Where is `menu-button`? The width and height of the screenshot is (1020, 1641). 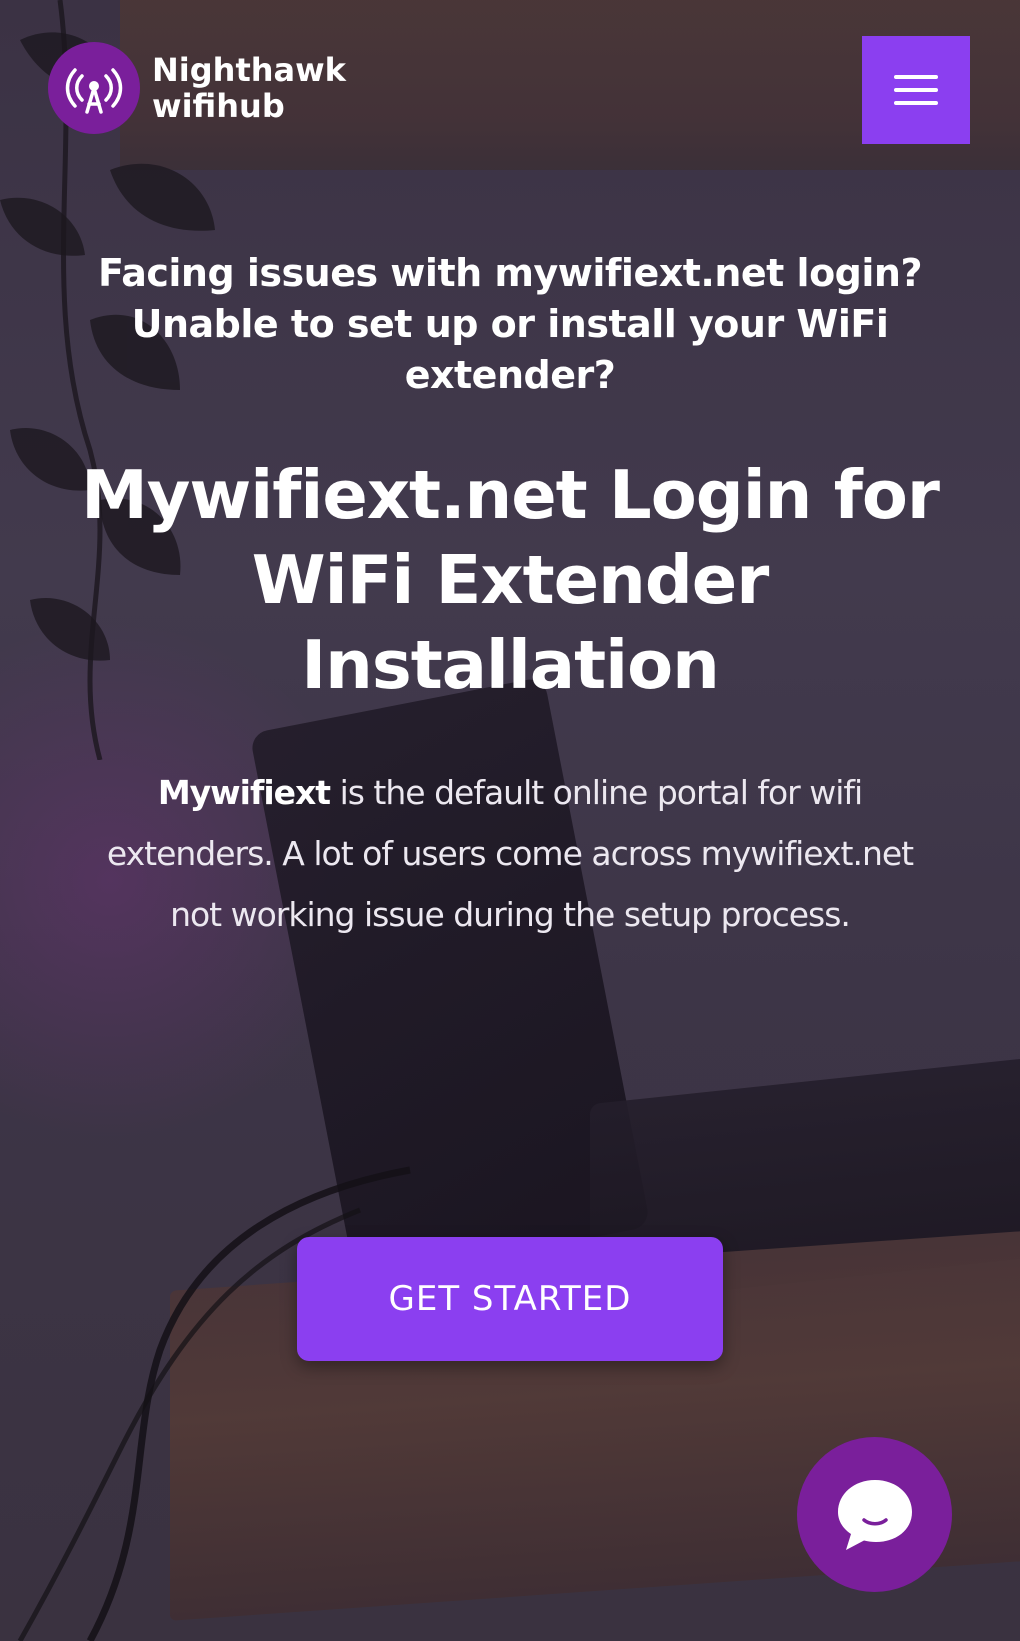
menu-button is located at coordinates (916, 90).